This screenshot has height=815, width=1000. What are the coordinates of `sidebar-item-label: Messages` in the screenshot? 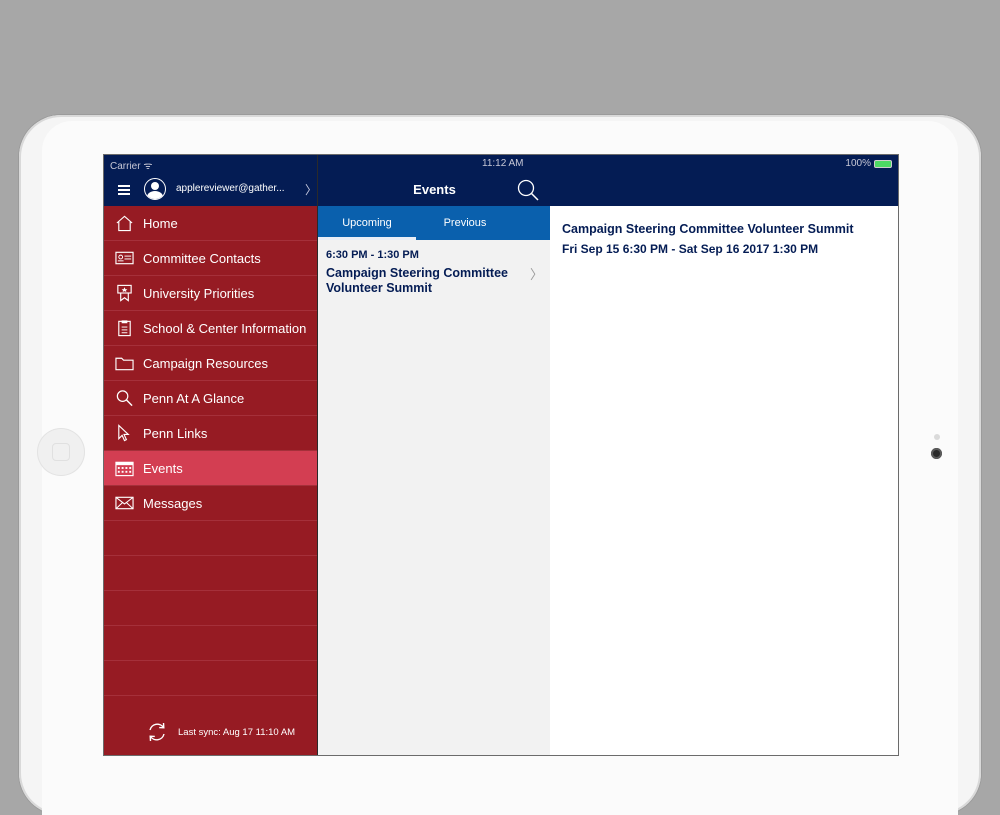 It's located at (173, 503).